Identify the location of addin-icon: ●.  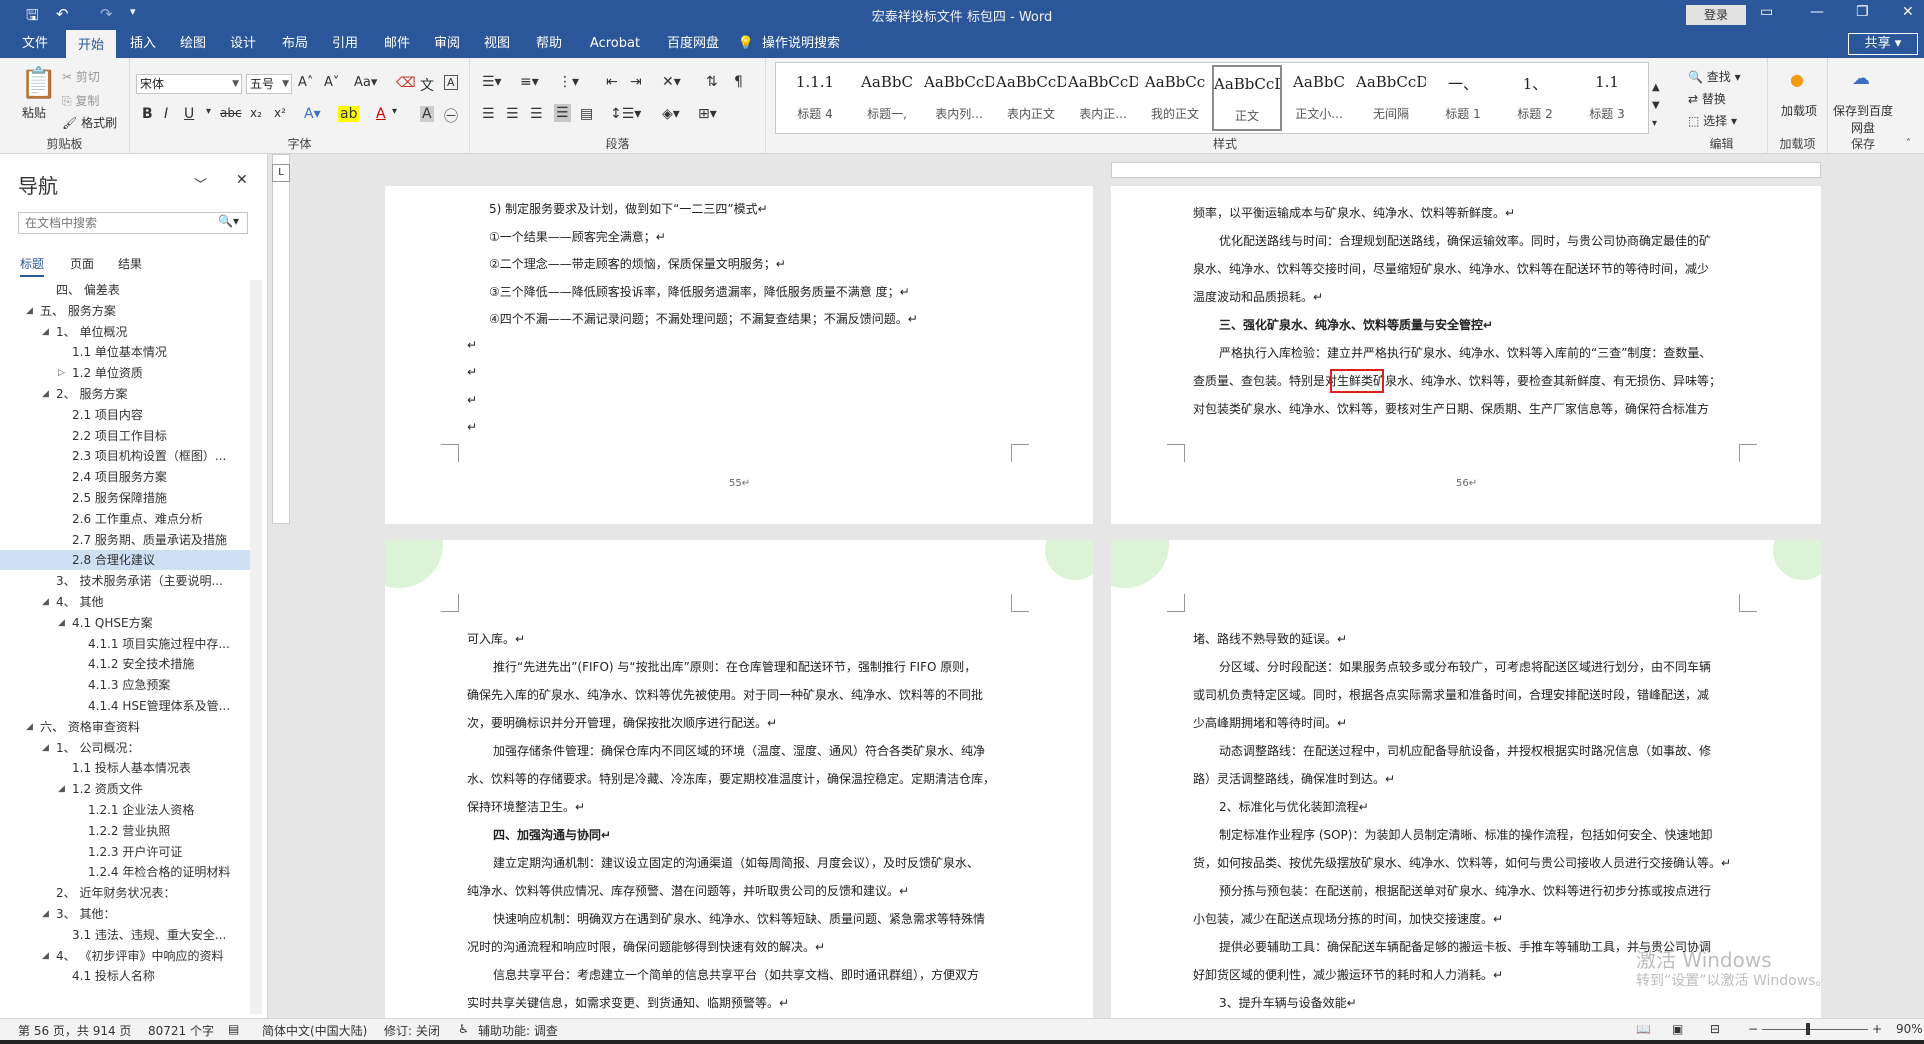
(1797, 79).